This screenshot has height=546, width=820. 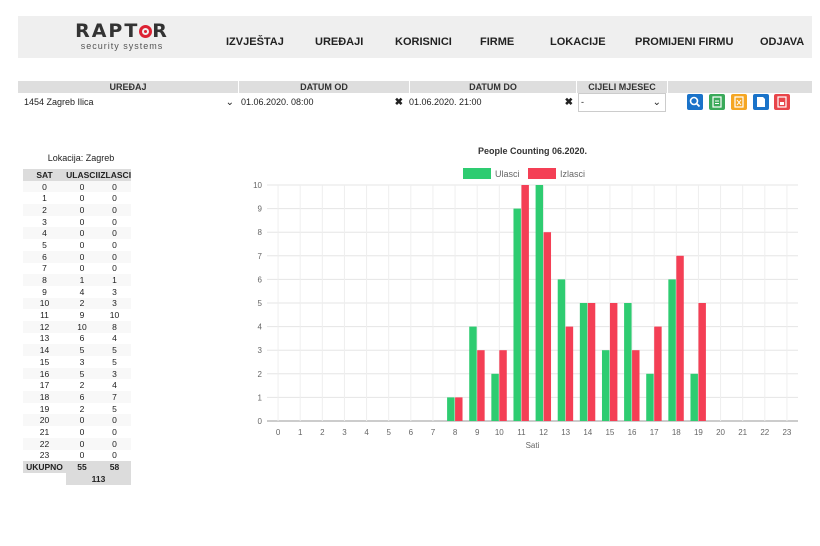 What do you see at coordinates (339, 42) in the screenshot?
I see `nav-item-uredaji: UREĐAJI` at bounding box center [339, 42].